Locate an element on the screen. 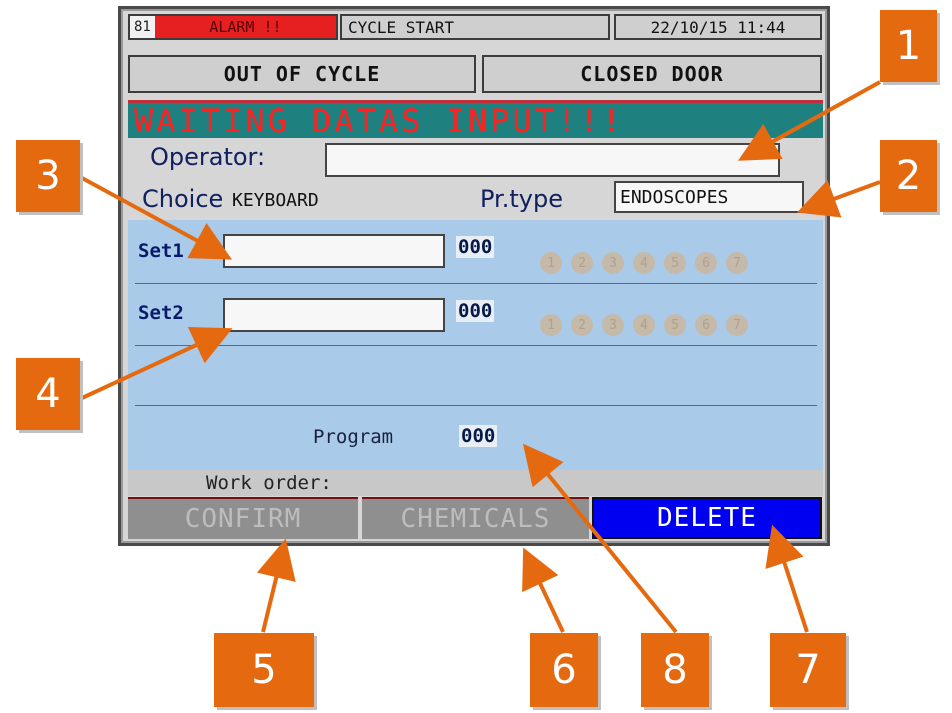 The height and width of the screenshot is (713, 952). callout-2-arrow is located at coordinates (838, 198).